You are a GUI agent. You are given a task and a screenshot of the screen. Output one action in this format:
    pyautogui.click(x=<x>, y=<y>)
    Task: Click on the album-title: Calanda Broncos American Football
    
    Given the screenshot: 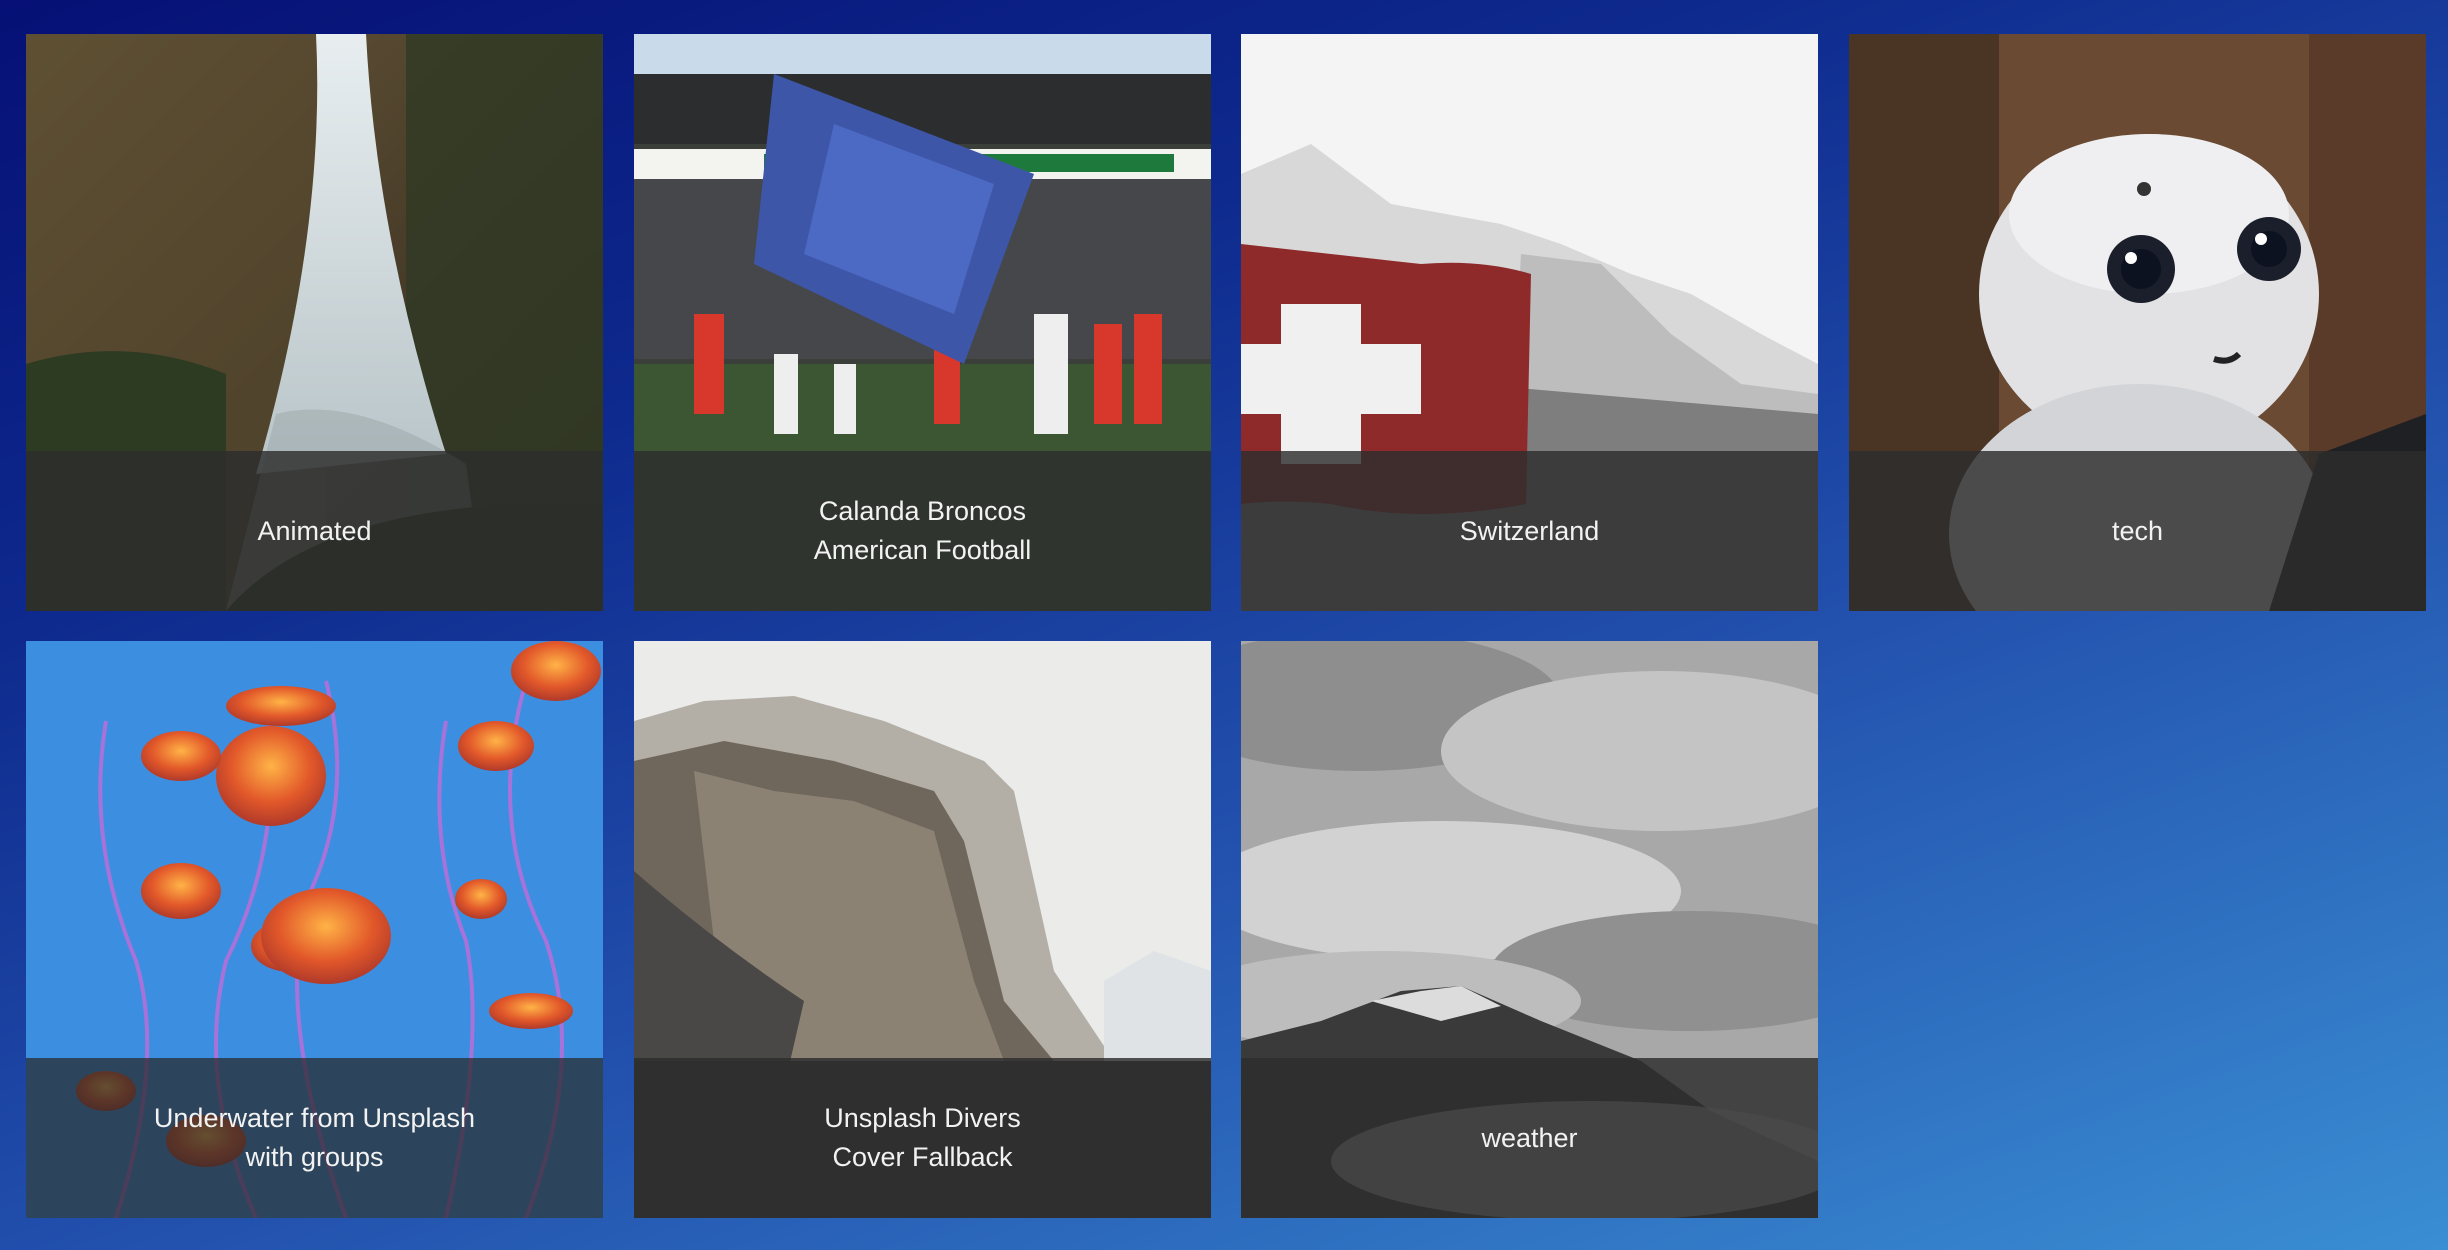 What is the action you would take?
    pyautogui.click(x=922, y=531)
    